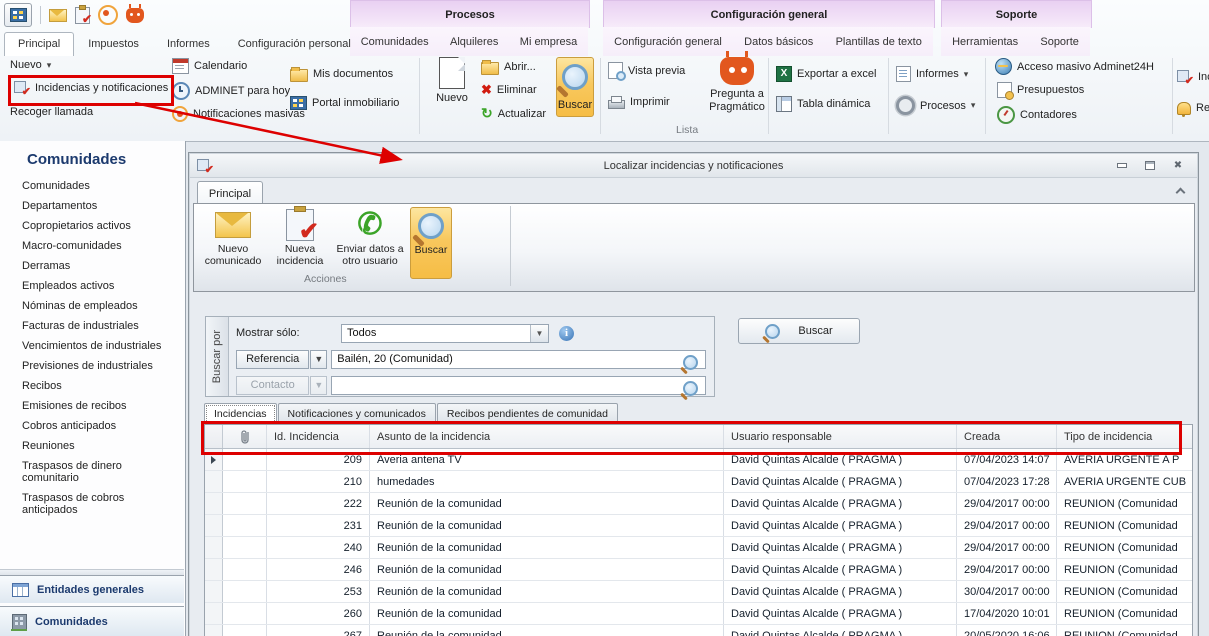 The image size is (1209, 636). Describe the element at coordinates (1124, 436) in the screenshot. I see `col-tipo: Tipo de incidencia` at that location.